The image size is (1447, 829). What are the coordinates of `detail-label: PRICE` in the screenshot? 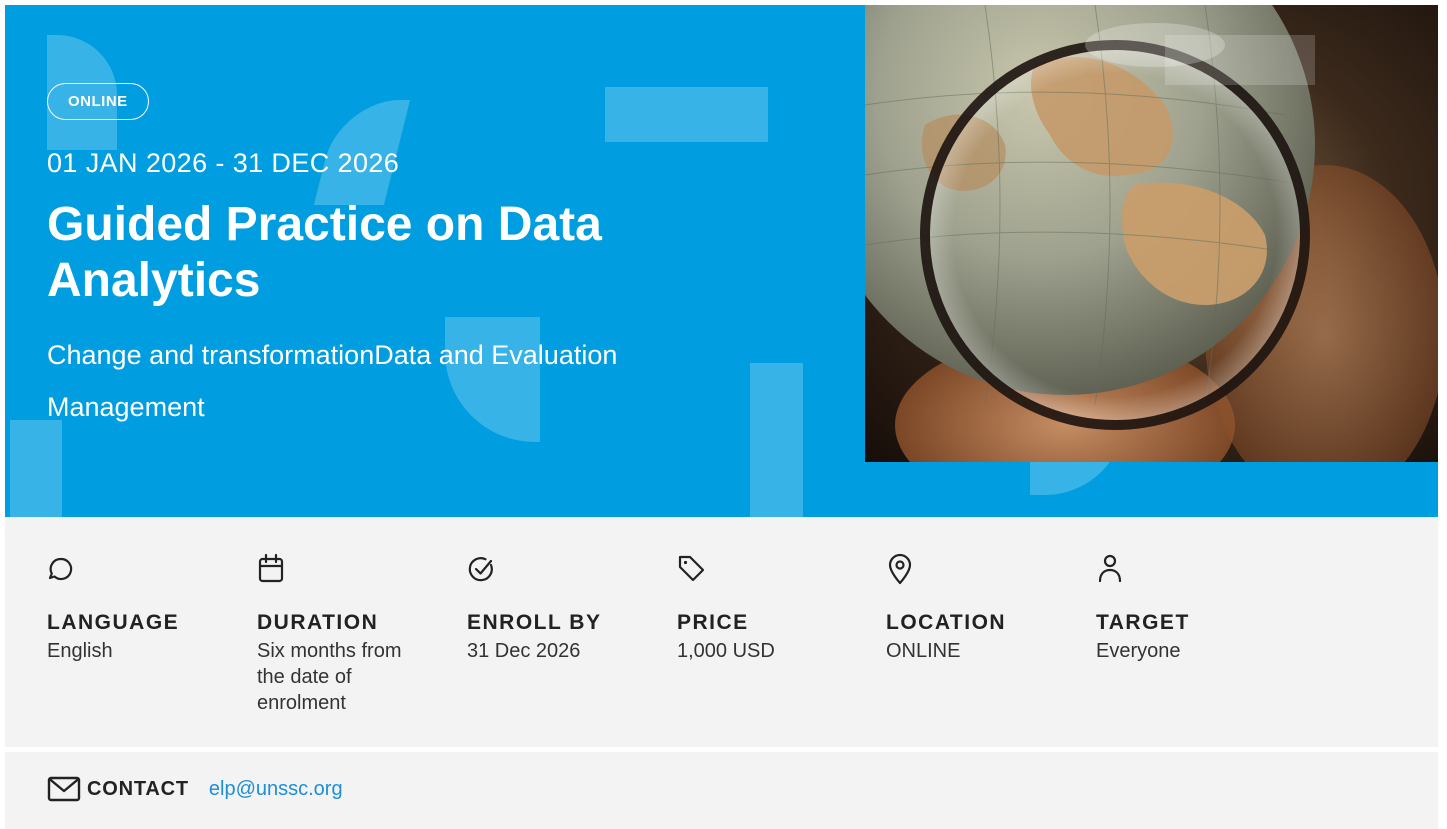 It's located at (713, 622).